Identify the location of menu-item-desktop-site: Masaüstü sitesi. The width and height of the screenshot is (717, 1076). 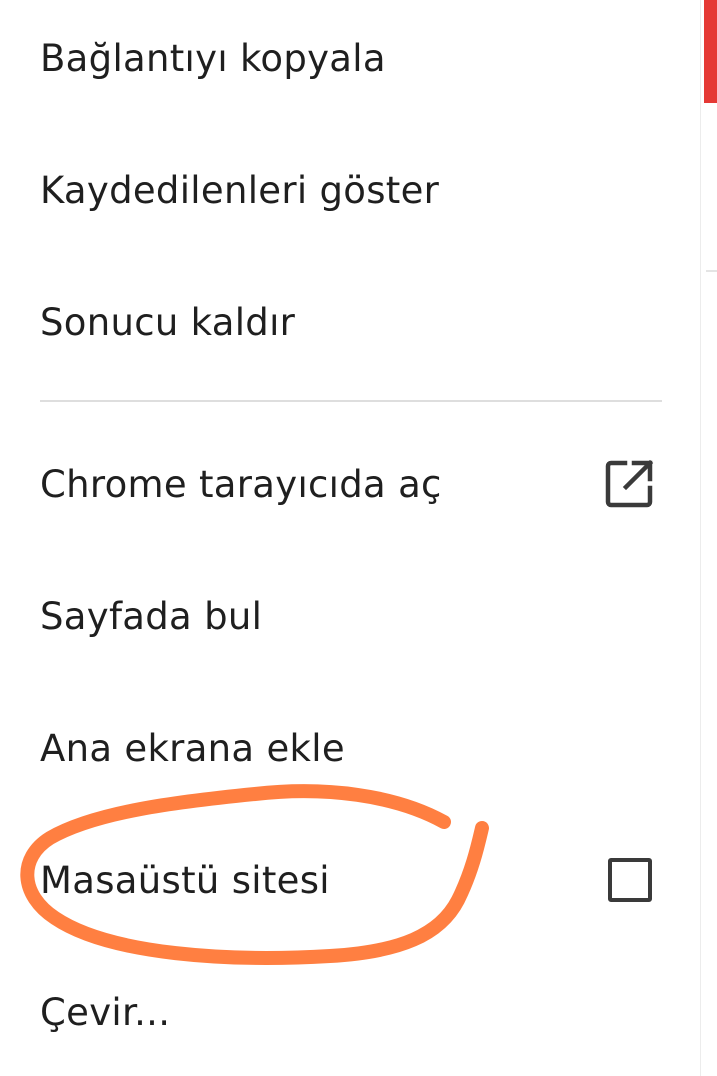
(351, 880).